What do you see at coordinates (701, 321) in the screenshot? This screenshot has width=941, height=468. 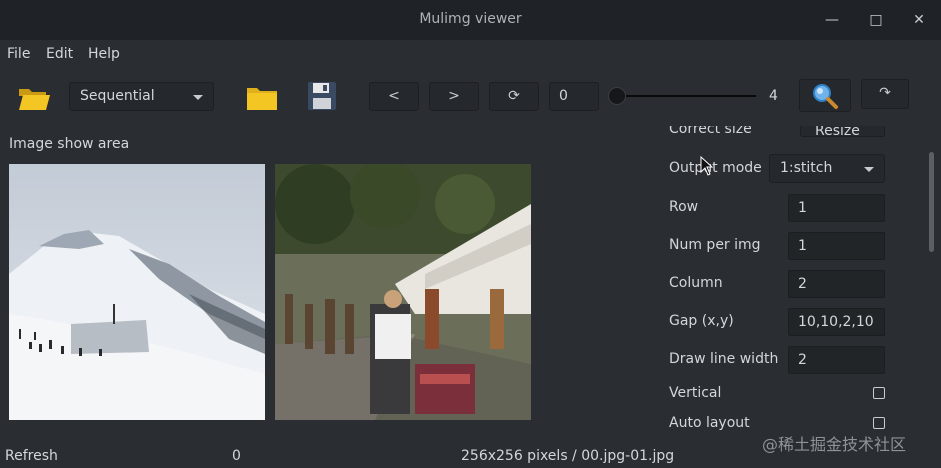 I see `gap-label: Gap (x,y)` at bounding box center [701, 321].